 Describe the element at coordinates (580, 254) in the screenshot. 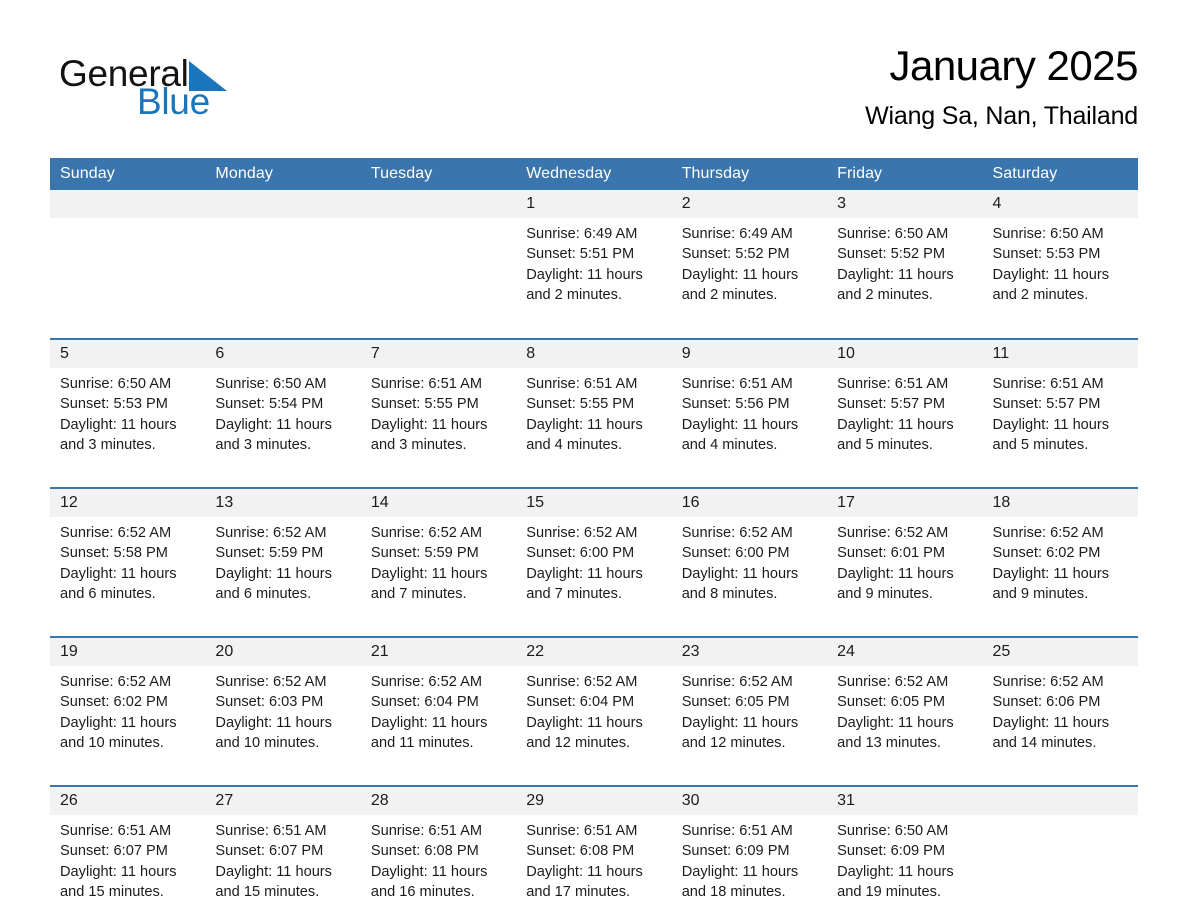

I see `sunset-text: Sunset: 5:51 PM` at that location.